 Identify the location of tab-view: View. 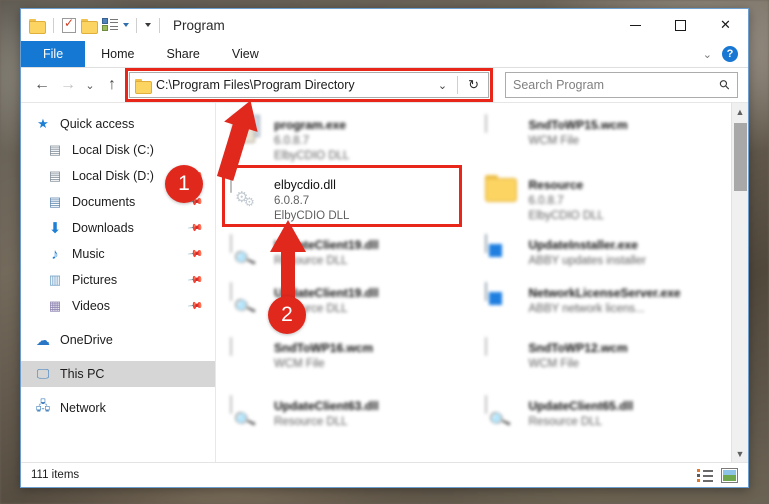
(245, 54).